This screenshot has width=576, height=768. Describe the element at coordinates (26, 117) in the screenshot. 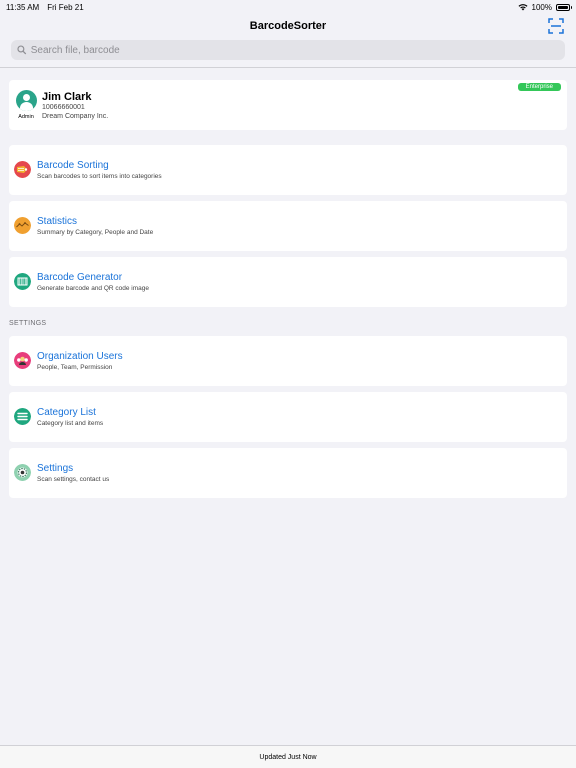

I see `user-role: Admin` at that location.